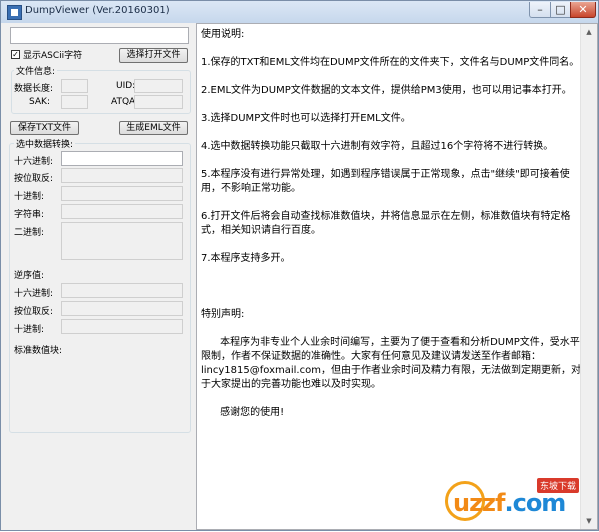  What do you see at coordinates (44, 128) in the screenshot?
I see `save-txt-button: 保存TXT文件` at bounding box center [44, 128].